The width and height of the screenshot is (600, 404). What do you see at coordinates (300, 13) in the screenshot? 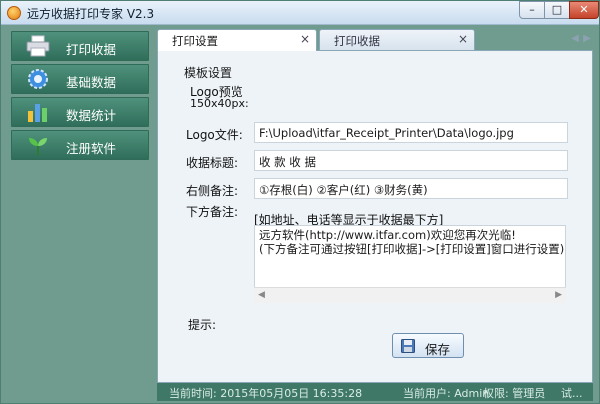
I see `title-bar: 远方收据打印专家 V2.3 – □ ✕` at bounding box center [300, 13].